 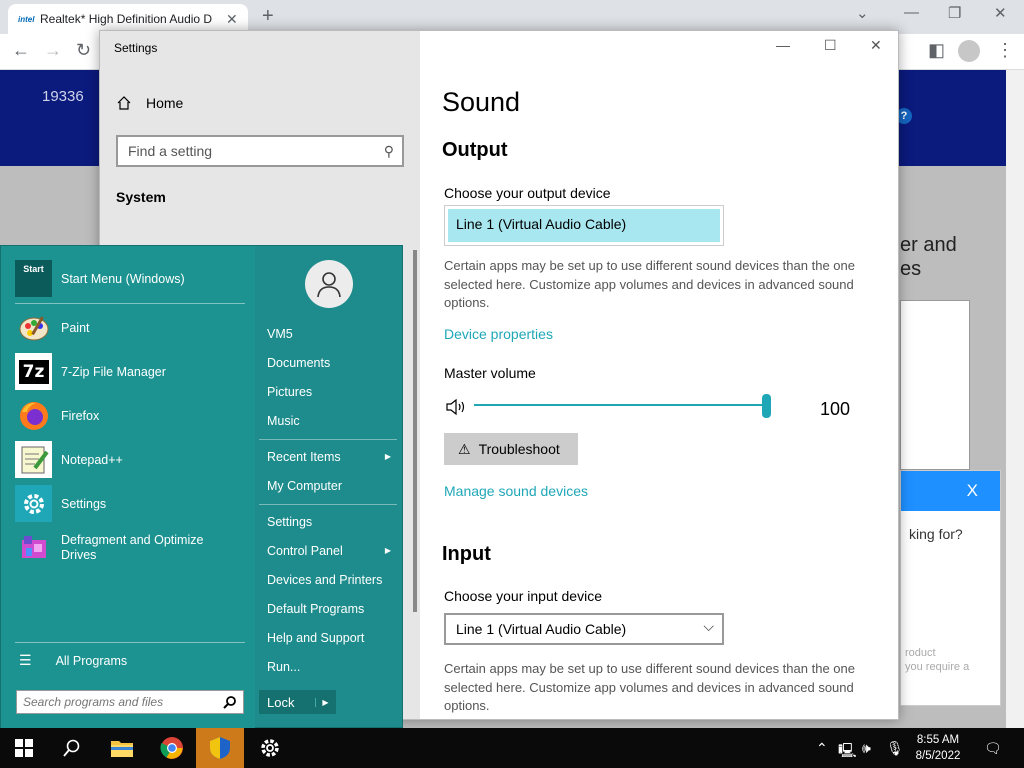 What do you see at coordinates (84, 503) in the screenshot?
I see `program-label: Settings` at bounding box center [84, 503].